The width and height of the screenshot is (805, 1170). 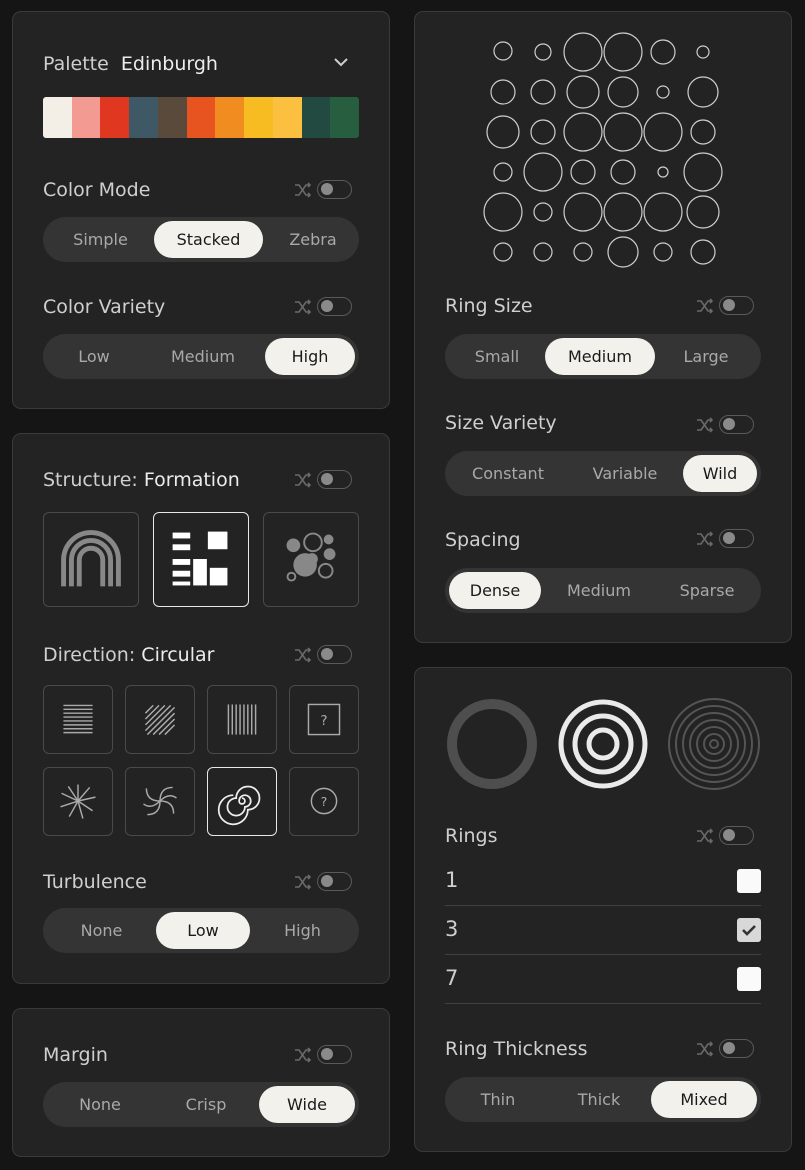 I want to click on margin-option-wide: Wide, so click(x=307, y=1104).